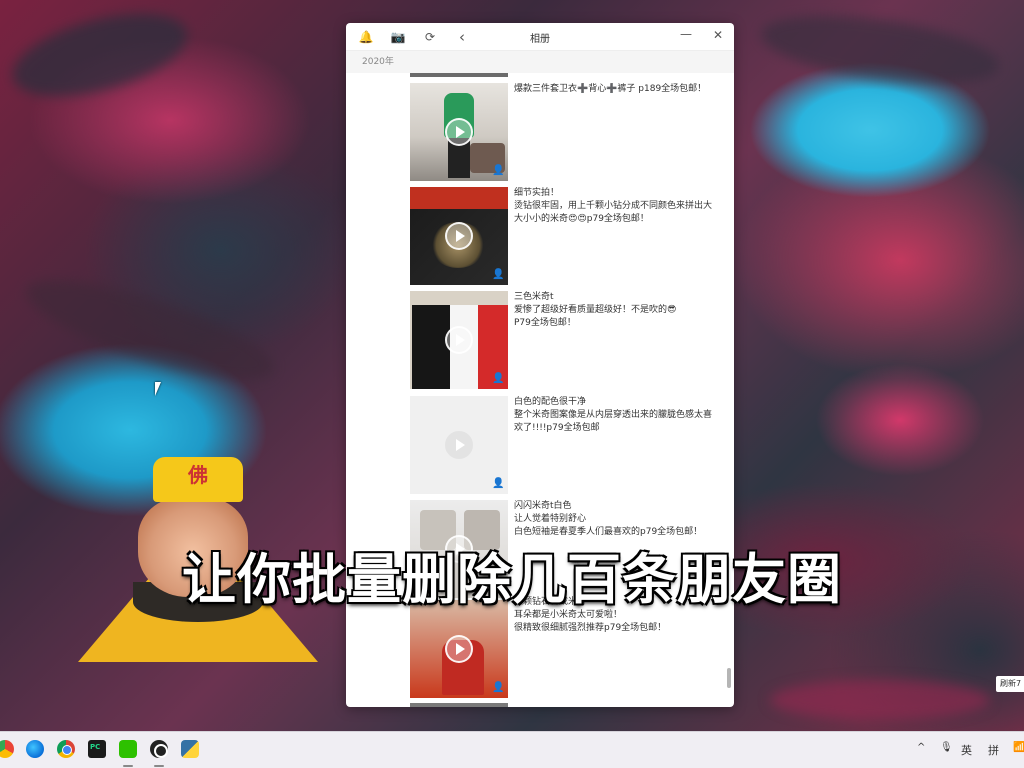 This screenshot has width=1024, height=768. Describe the element at coordinates (608, 519) in the screenshot. I see `post-text: 闪闪米奇t白色 让人觉着特别舒心 白色短袖是春夏季人们最喜欢的p79全场包邮！` at that location.